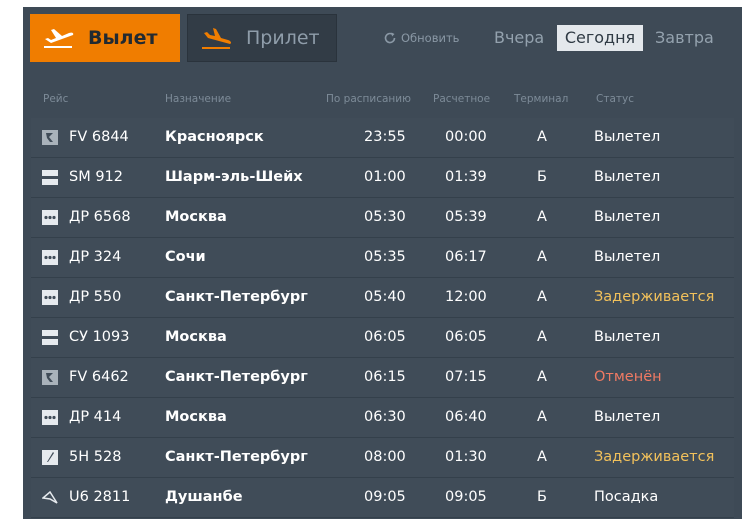 The height and width of the screenshot is (519, 756). Describe the element at coordinates (123, 38) in the screenshot. I see `tab-departures-label: Вылет` at that location.